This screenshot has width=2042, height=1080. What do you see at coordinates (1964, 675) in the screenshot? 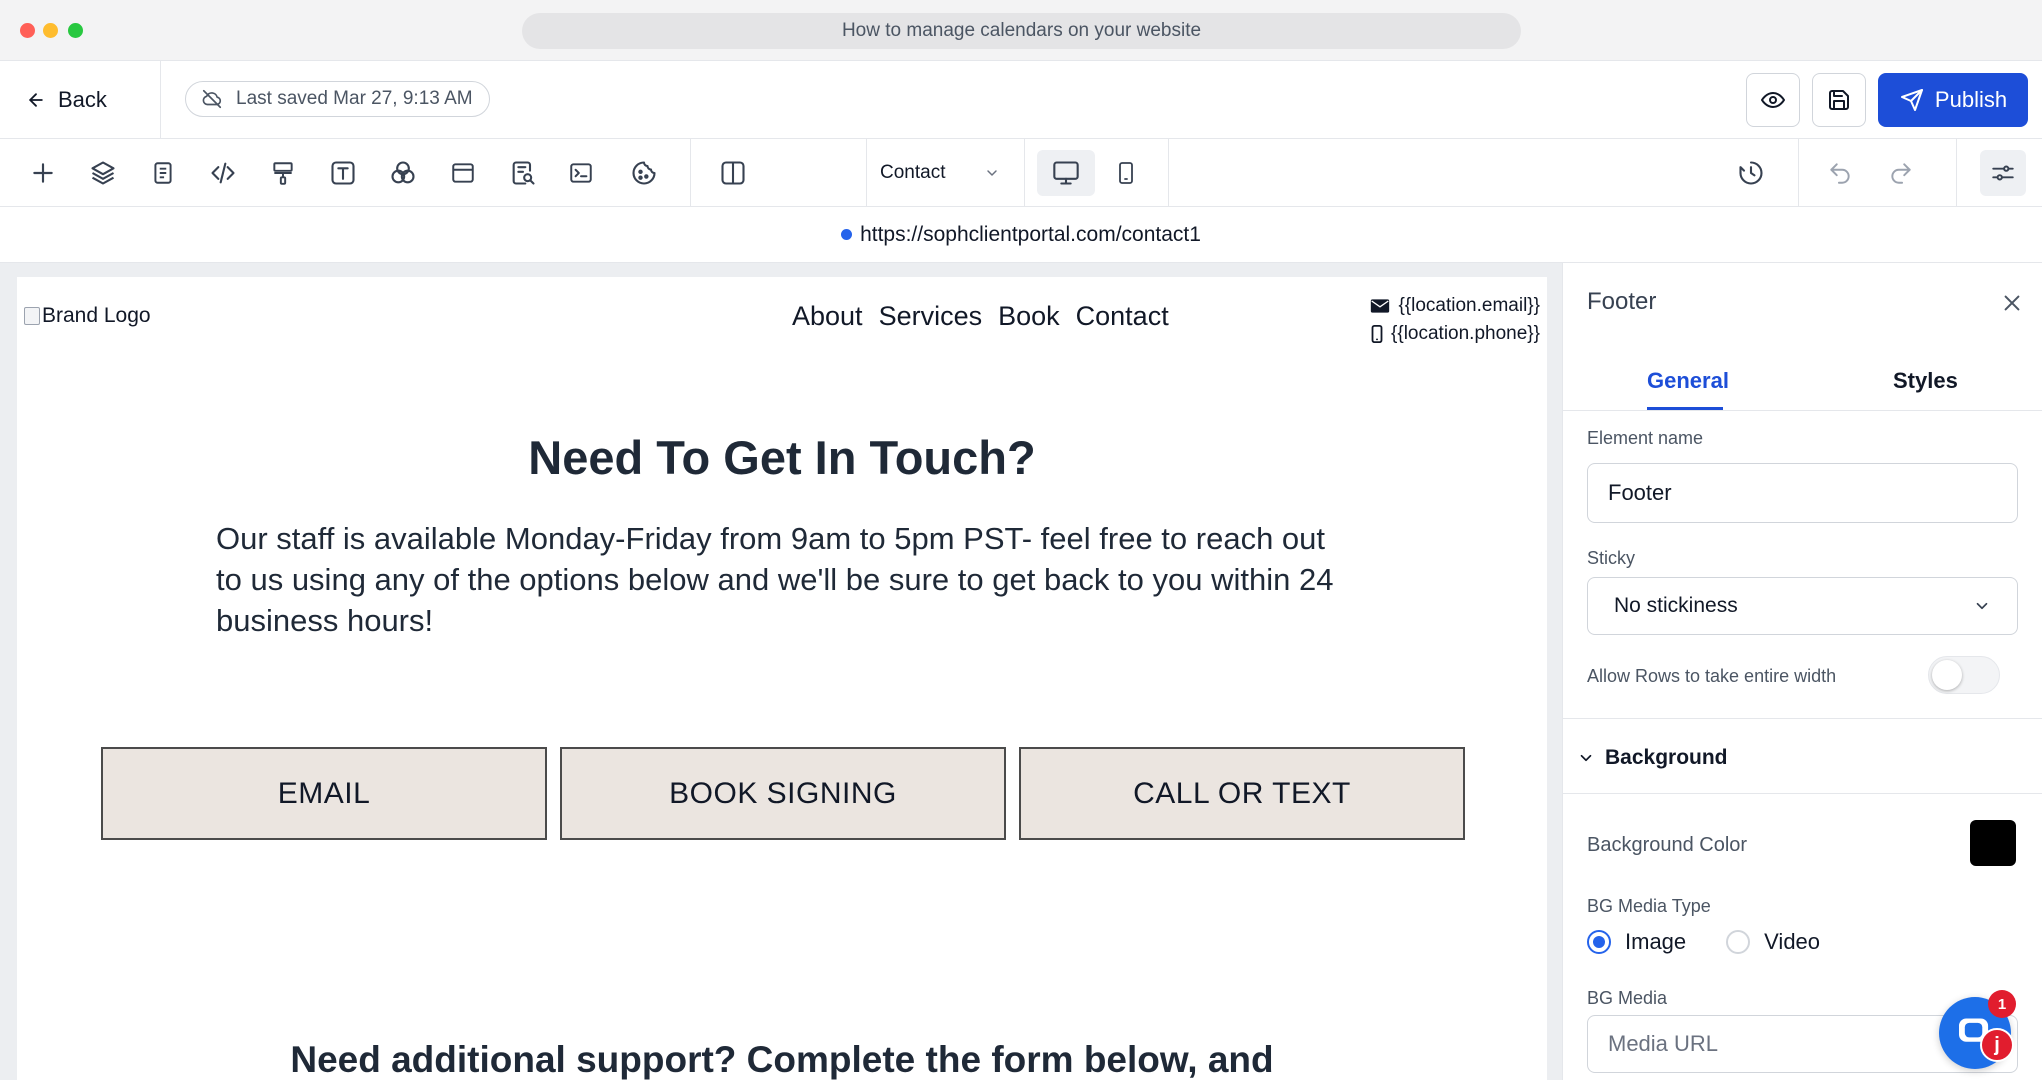
I see `allow-rows-toggle` at bounding box center [1964, 675].